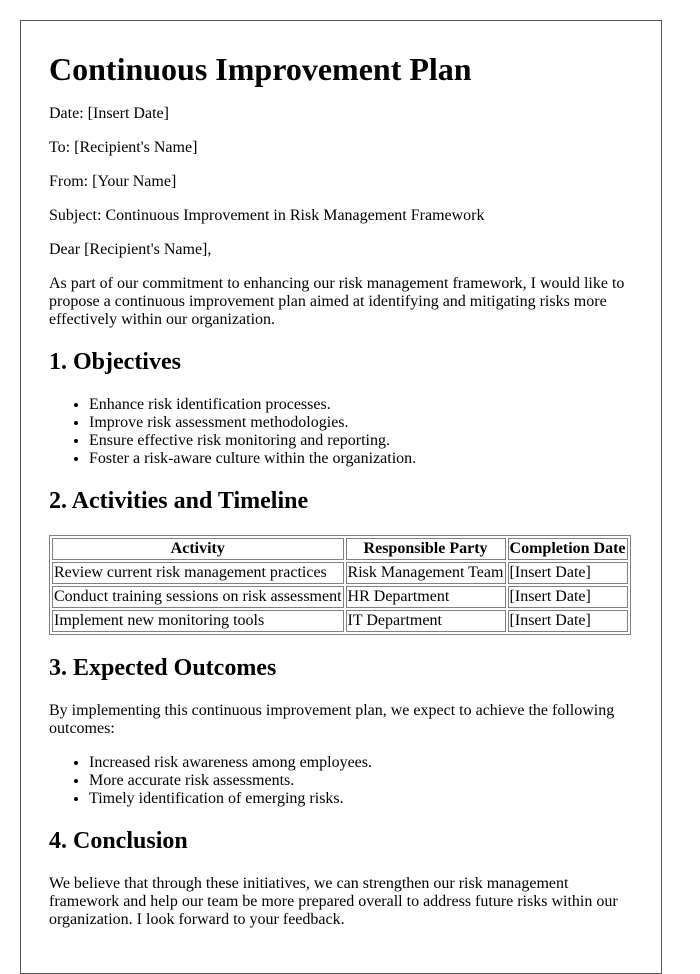 The height and width of the screenshot is (974, 700). I want to click on list-item: Improve risk assessment methodologies., so click(361, 423).